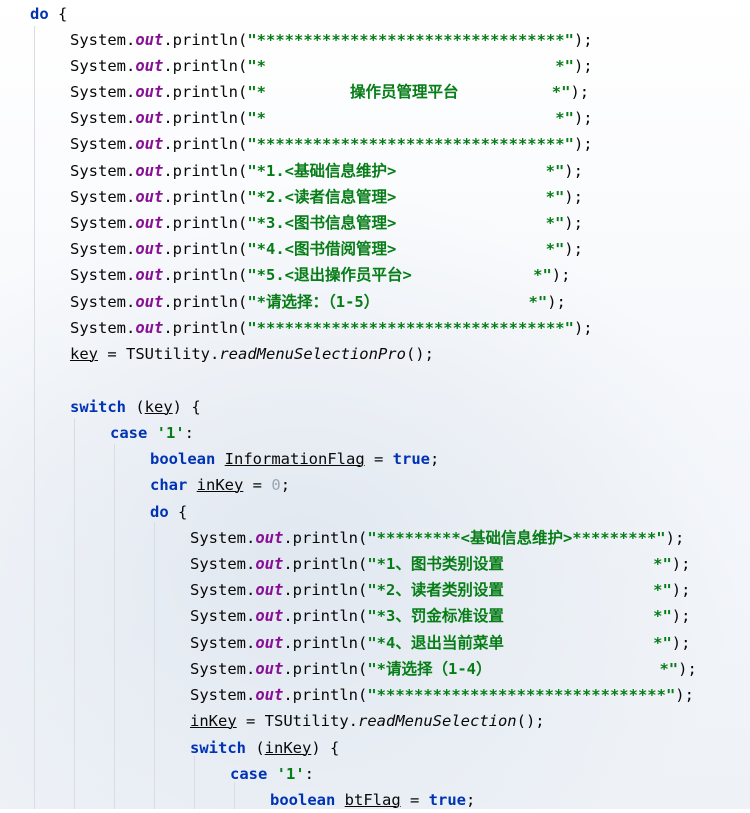 The image size is (750, 813). I want to click on code-line: System.out.println("*1、图书类别设置 *");, so click(440, 564).